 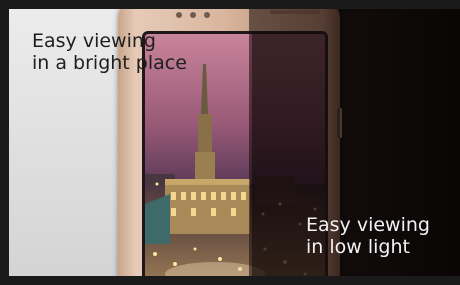 I want to click on bright-caption: Easy viewing in a bright place, so click(x=109, y=52).